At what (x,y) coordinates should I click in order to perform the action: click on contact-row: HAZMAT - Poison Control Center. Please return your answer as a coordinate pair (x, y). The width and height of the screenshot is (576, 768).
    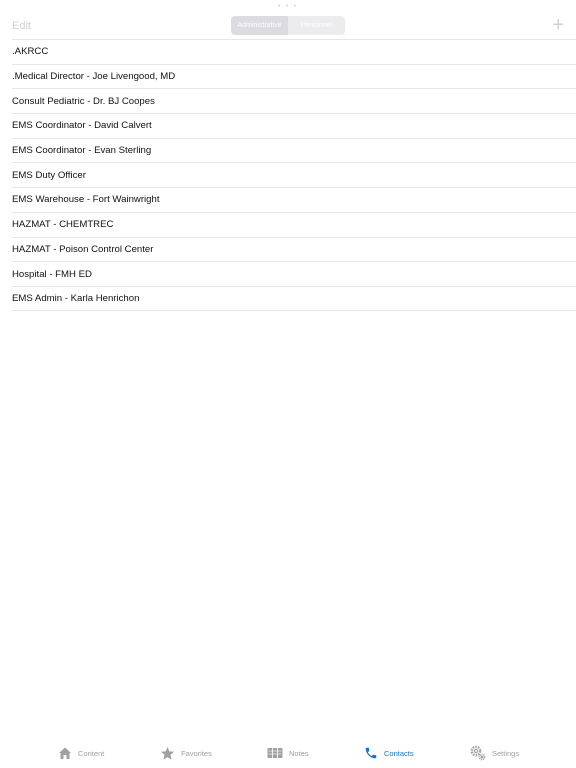
    Looking at the image, I should click on (294, 249).